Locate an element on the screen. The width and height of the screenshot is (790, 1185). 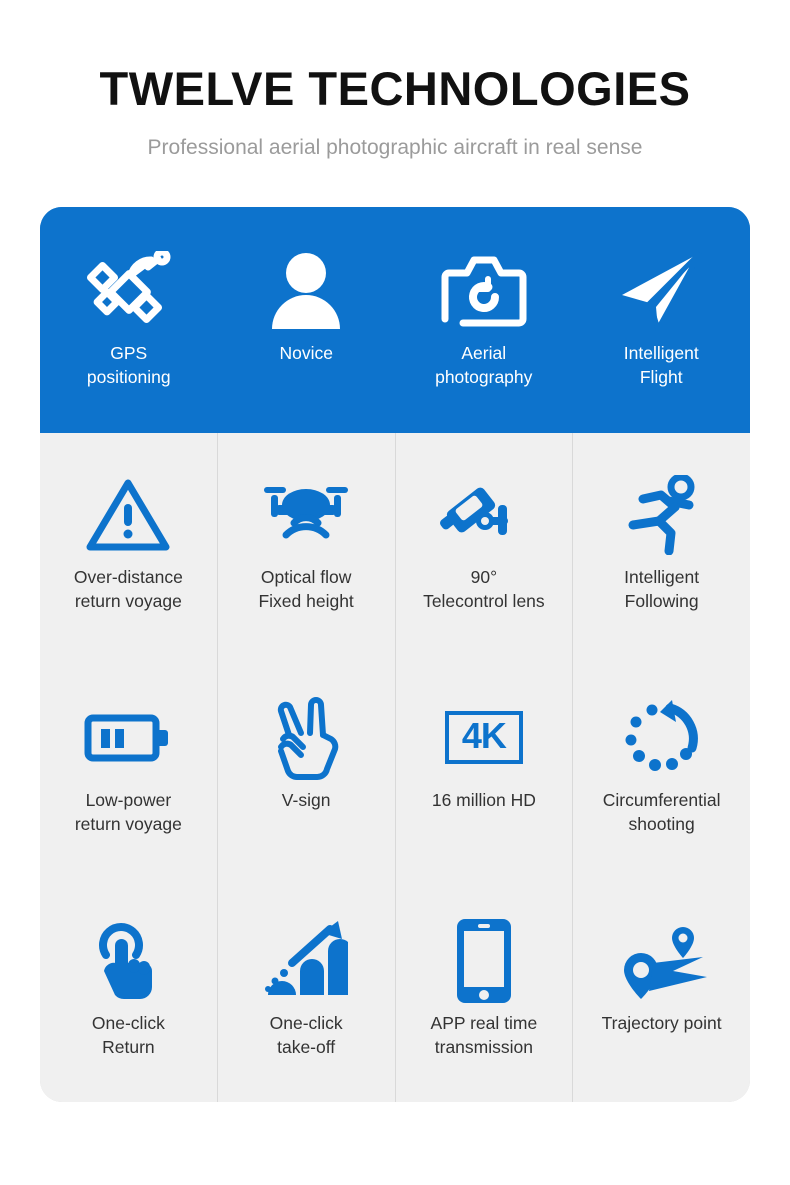
feature-label: Trajectory point is located at coordinates (661, 1022).